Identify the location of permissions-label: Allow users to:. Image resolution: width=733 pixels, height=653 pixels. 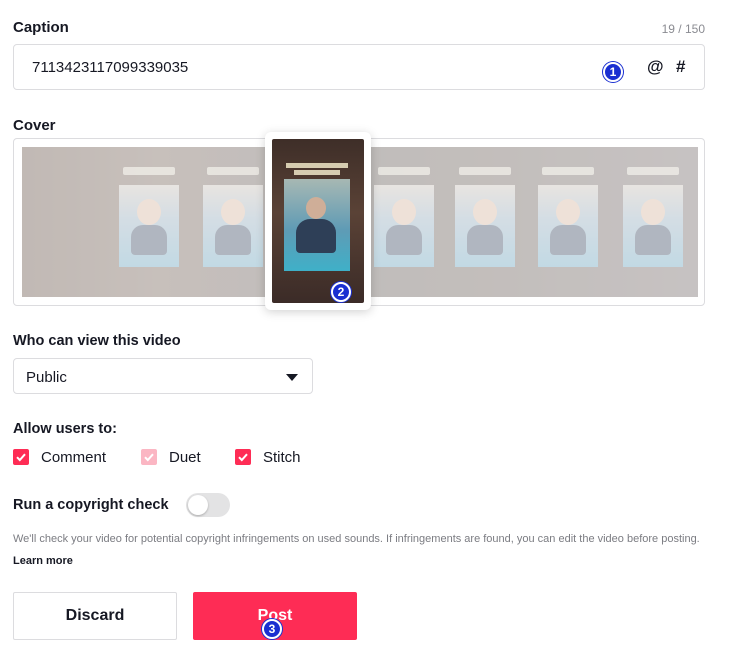
(65, 429).